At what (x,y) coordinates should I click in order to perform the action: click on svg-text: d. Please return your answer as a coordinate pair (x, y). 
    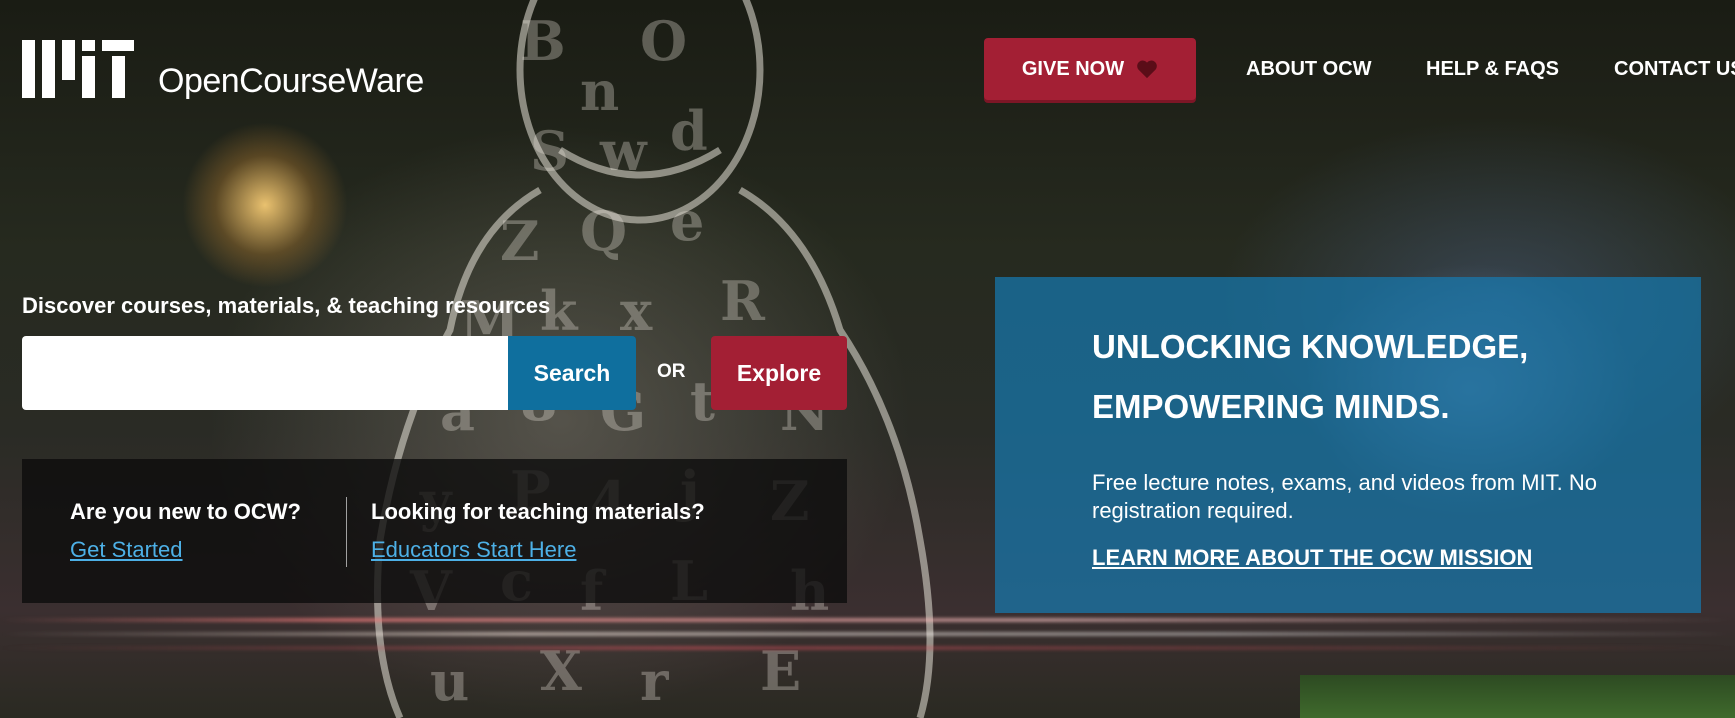
    Looking at the image, I should click on (689, 131).